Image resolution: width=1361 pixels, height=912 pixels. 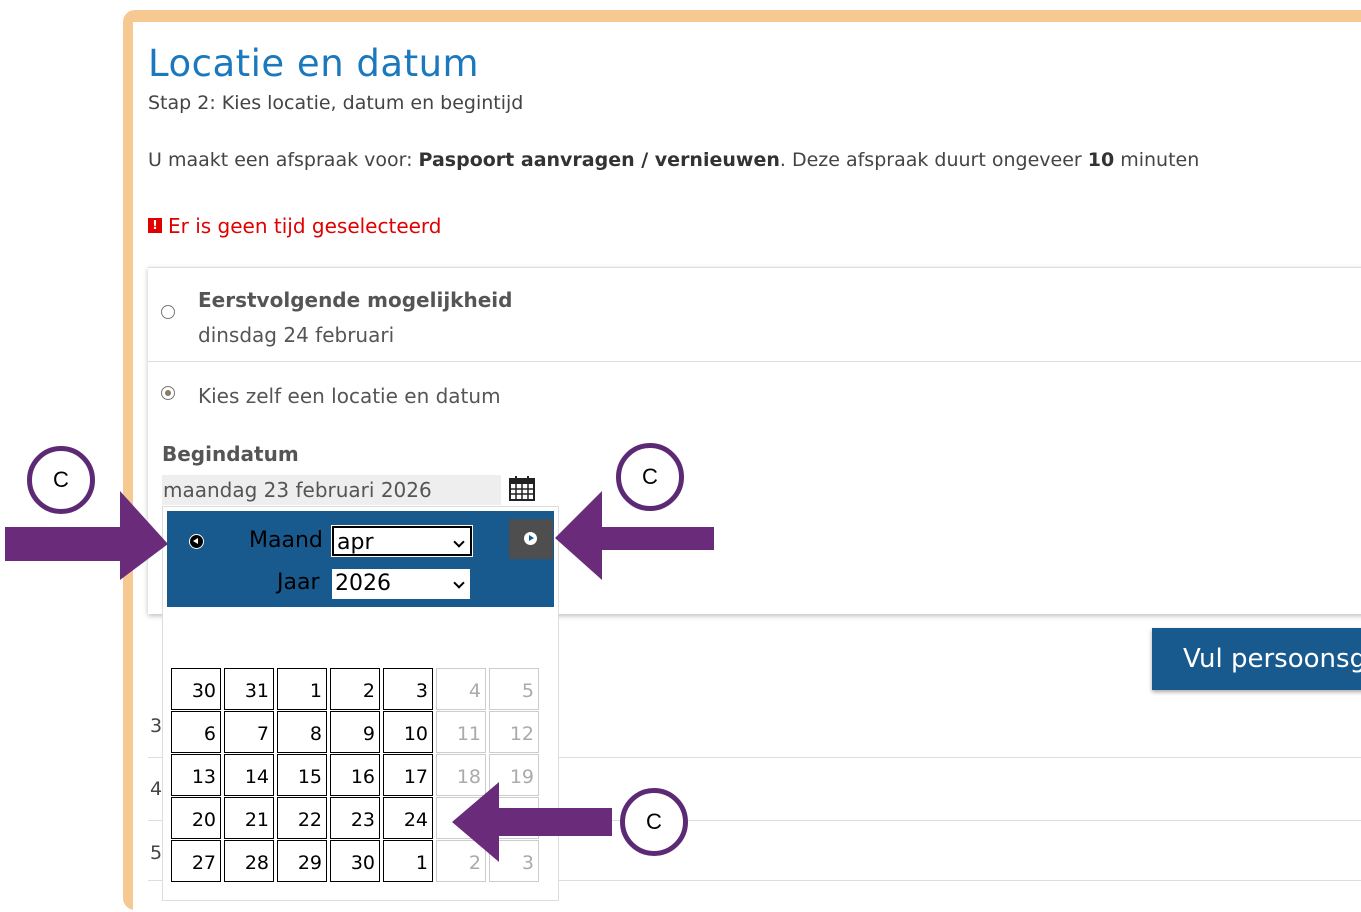 I want to click on calendar-day: 15, so click(x=302, y=775).